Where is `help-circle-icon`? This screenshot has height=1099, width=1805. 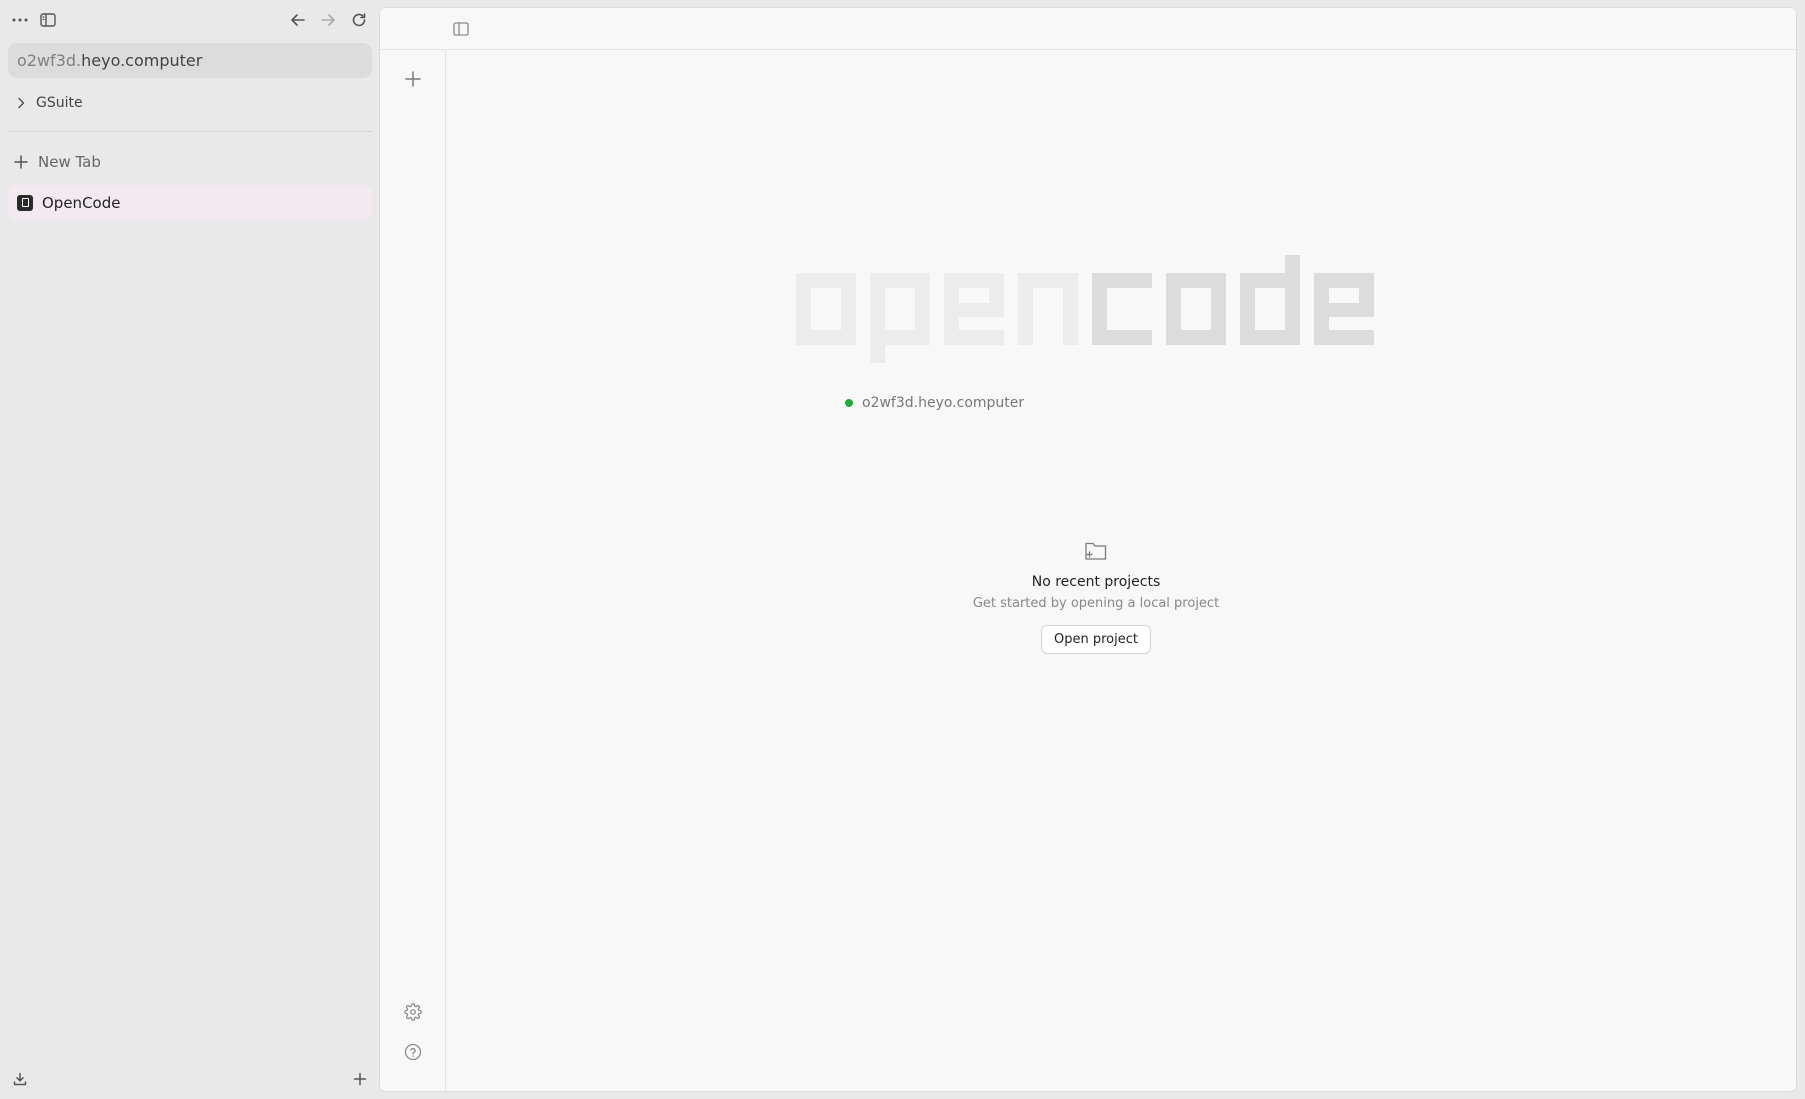
help-circle-icon is located at coordinates (413, 1052).